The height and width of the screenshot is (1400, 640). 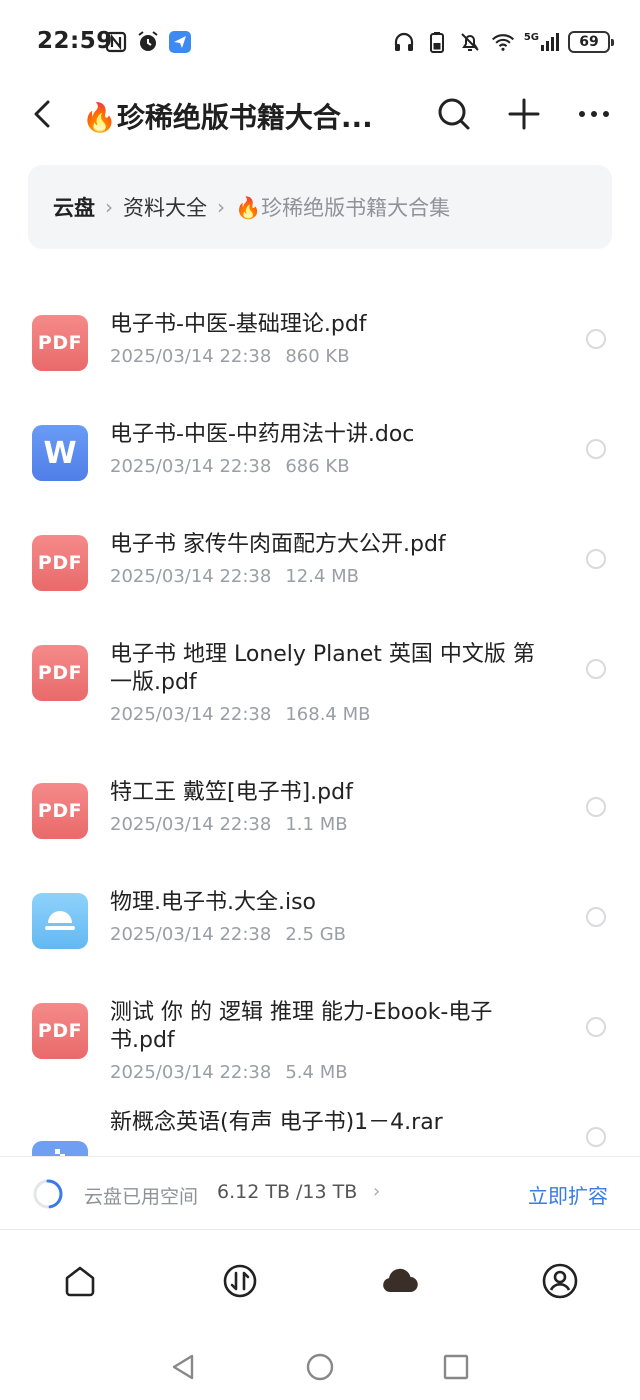 I want to click on headphones-icon, so click(x=403, y=41).